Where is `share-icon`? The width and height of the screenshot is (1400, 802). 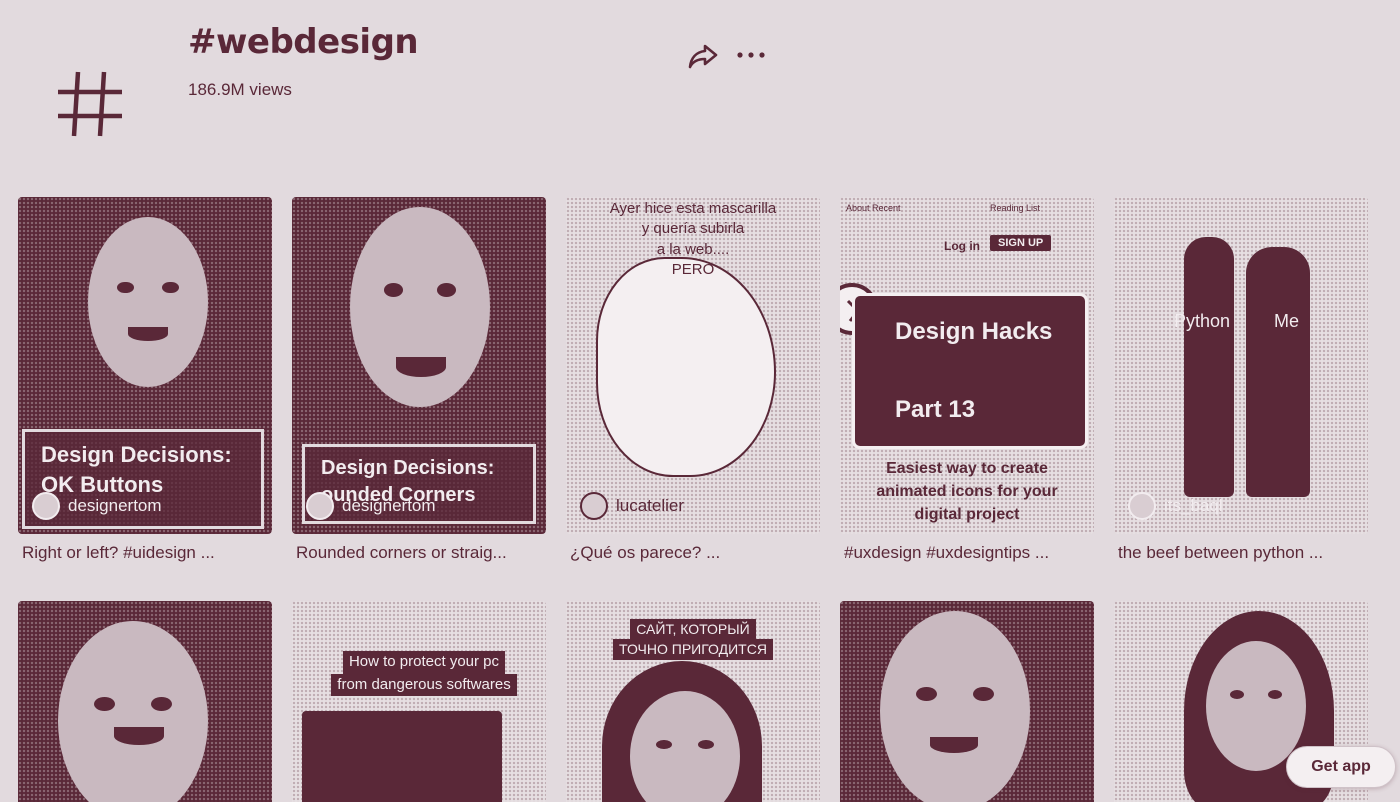
share-icon is located at coordinates (703, 56).